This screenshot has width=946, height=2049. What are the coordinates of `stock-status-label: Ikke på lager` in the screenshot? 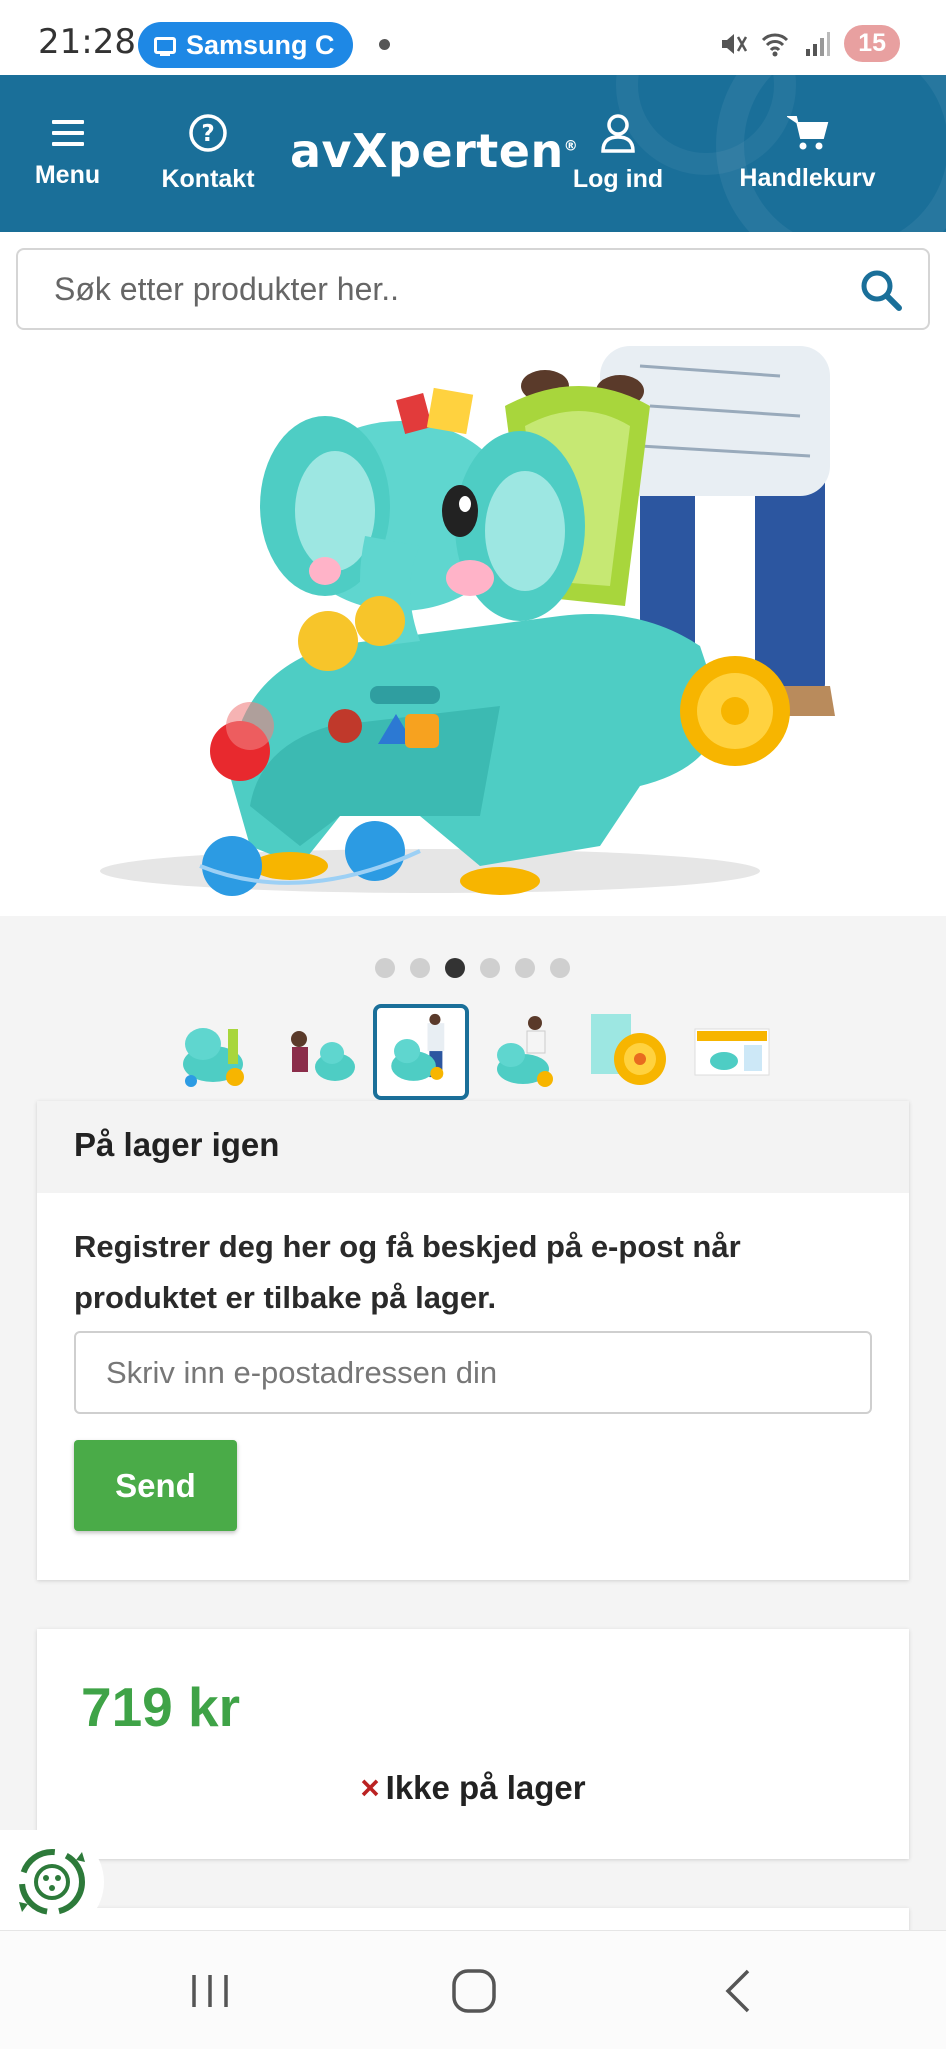 It's located at (485, 1787).